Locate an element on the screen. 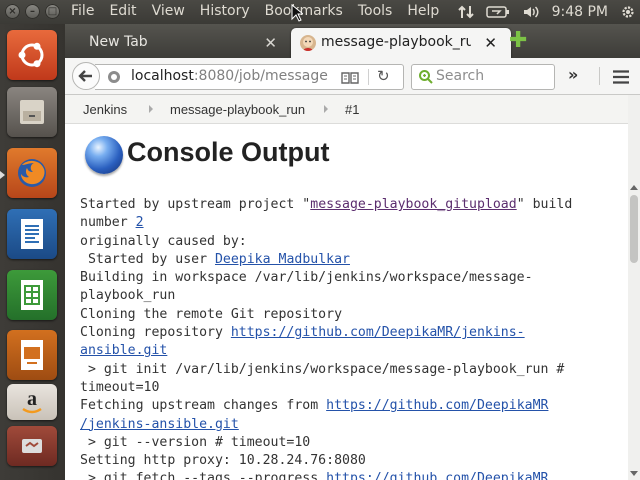  back-arrow-icon is located at coordinates (85, 76).